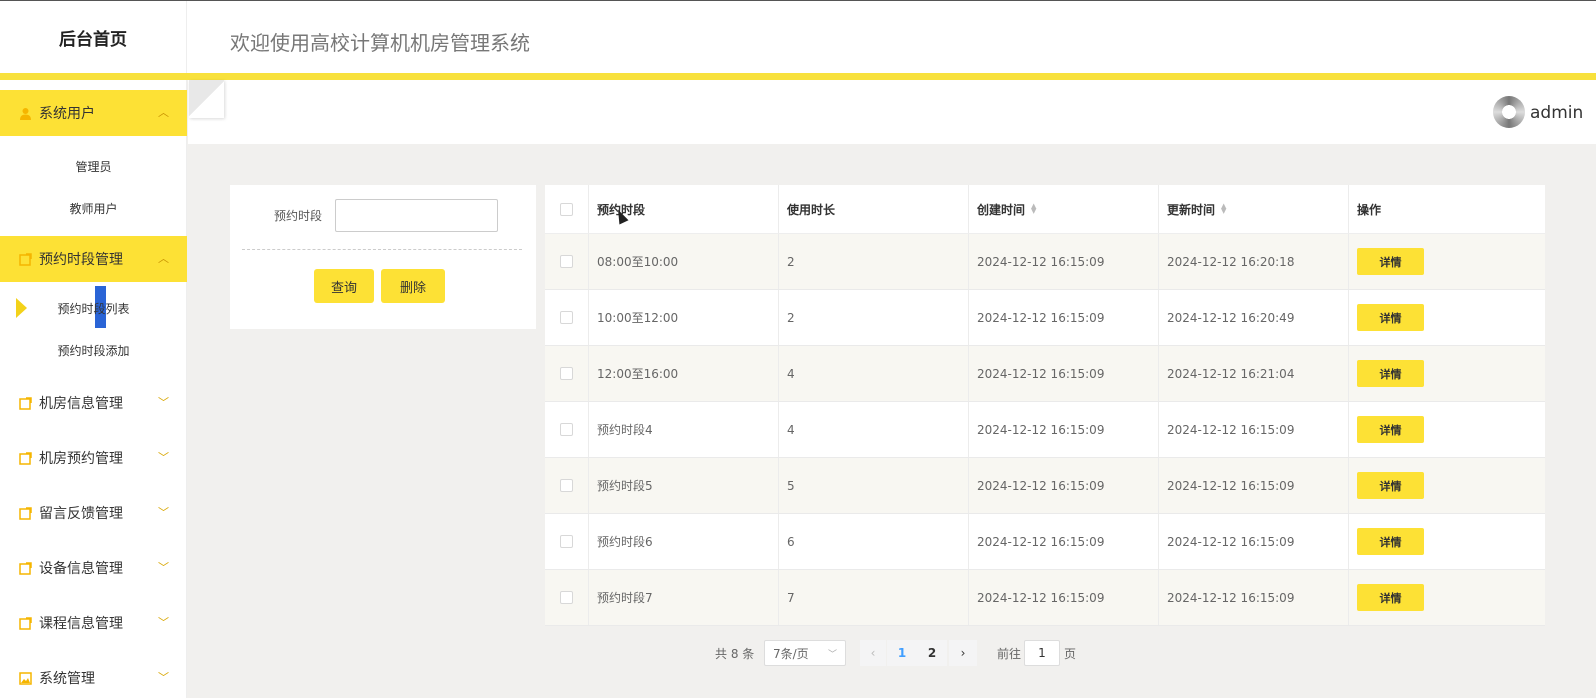 The height and width of the screenshot is (698, 1596). What do you see at coordinates (163, 258) in the screenshot?
I see `chevron-up-icon: ︿` at bounding box center [163, 258].